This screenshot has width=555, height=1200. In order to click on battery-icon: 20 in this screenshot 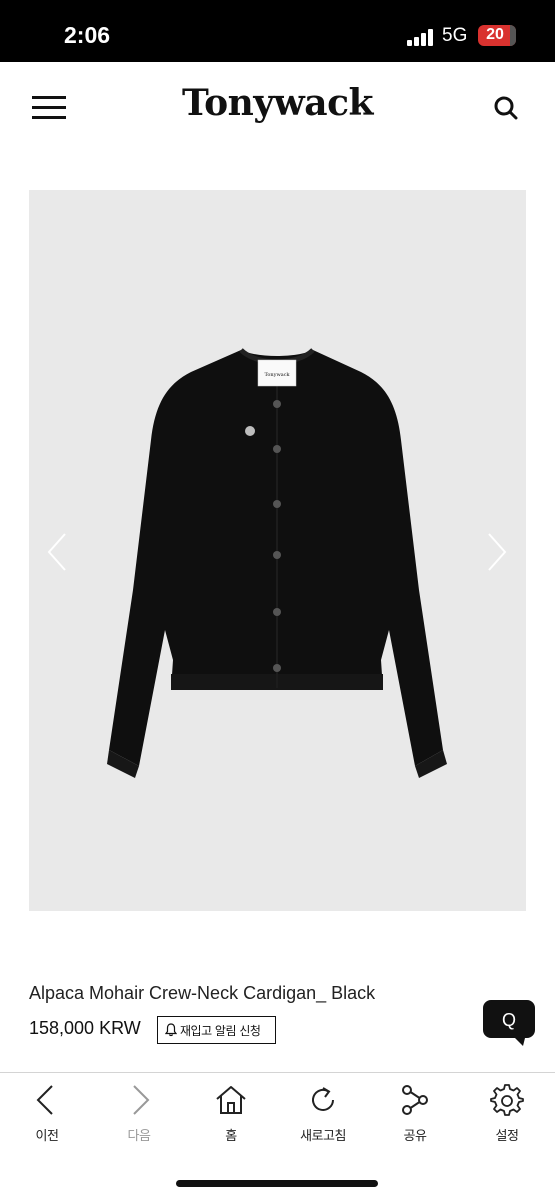, I will do `click(497, 35)`.